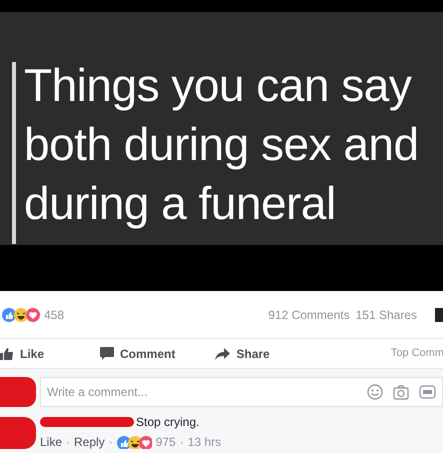 The width and height of the screenshot is (443, 462). I want to click on timestamp: 13 hrs, so click(205, 442).